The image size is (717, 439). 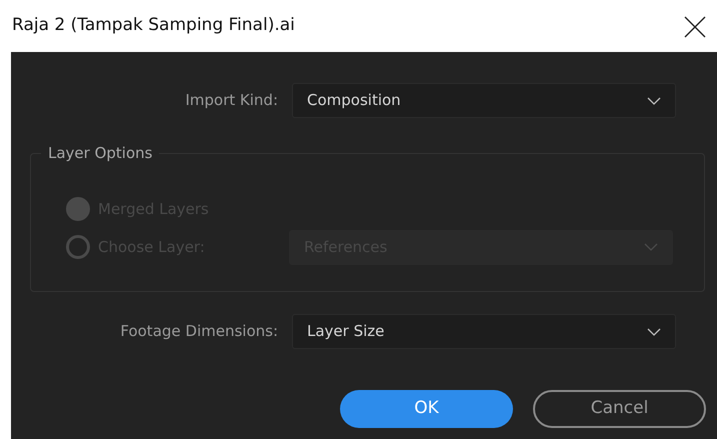 I want to click on dropdown: Layer Size, so click(x=484, y=331).